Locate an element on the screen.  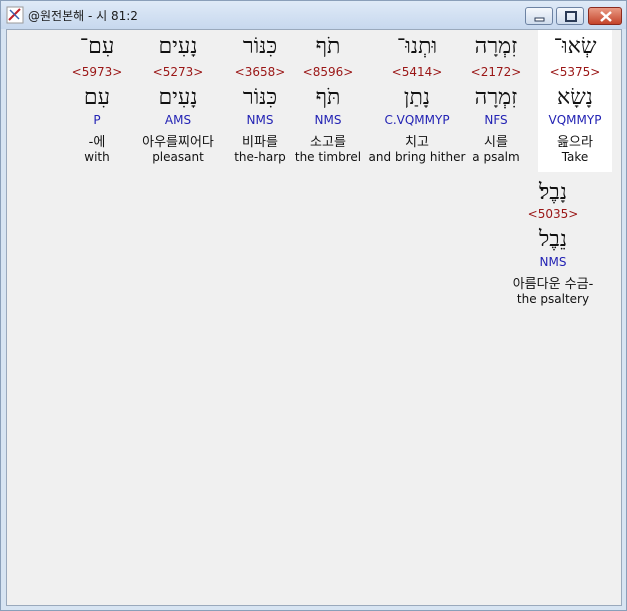
close-button is located at coordinates (605, 16).